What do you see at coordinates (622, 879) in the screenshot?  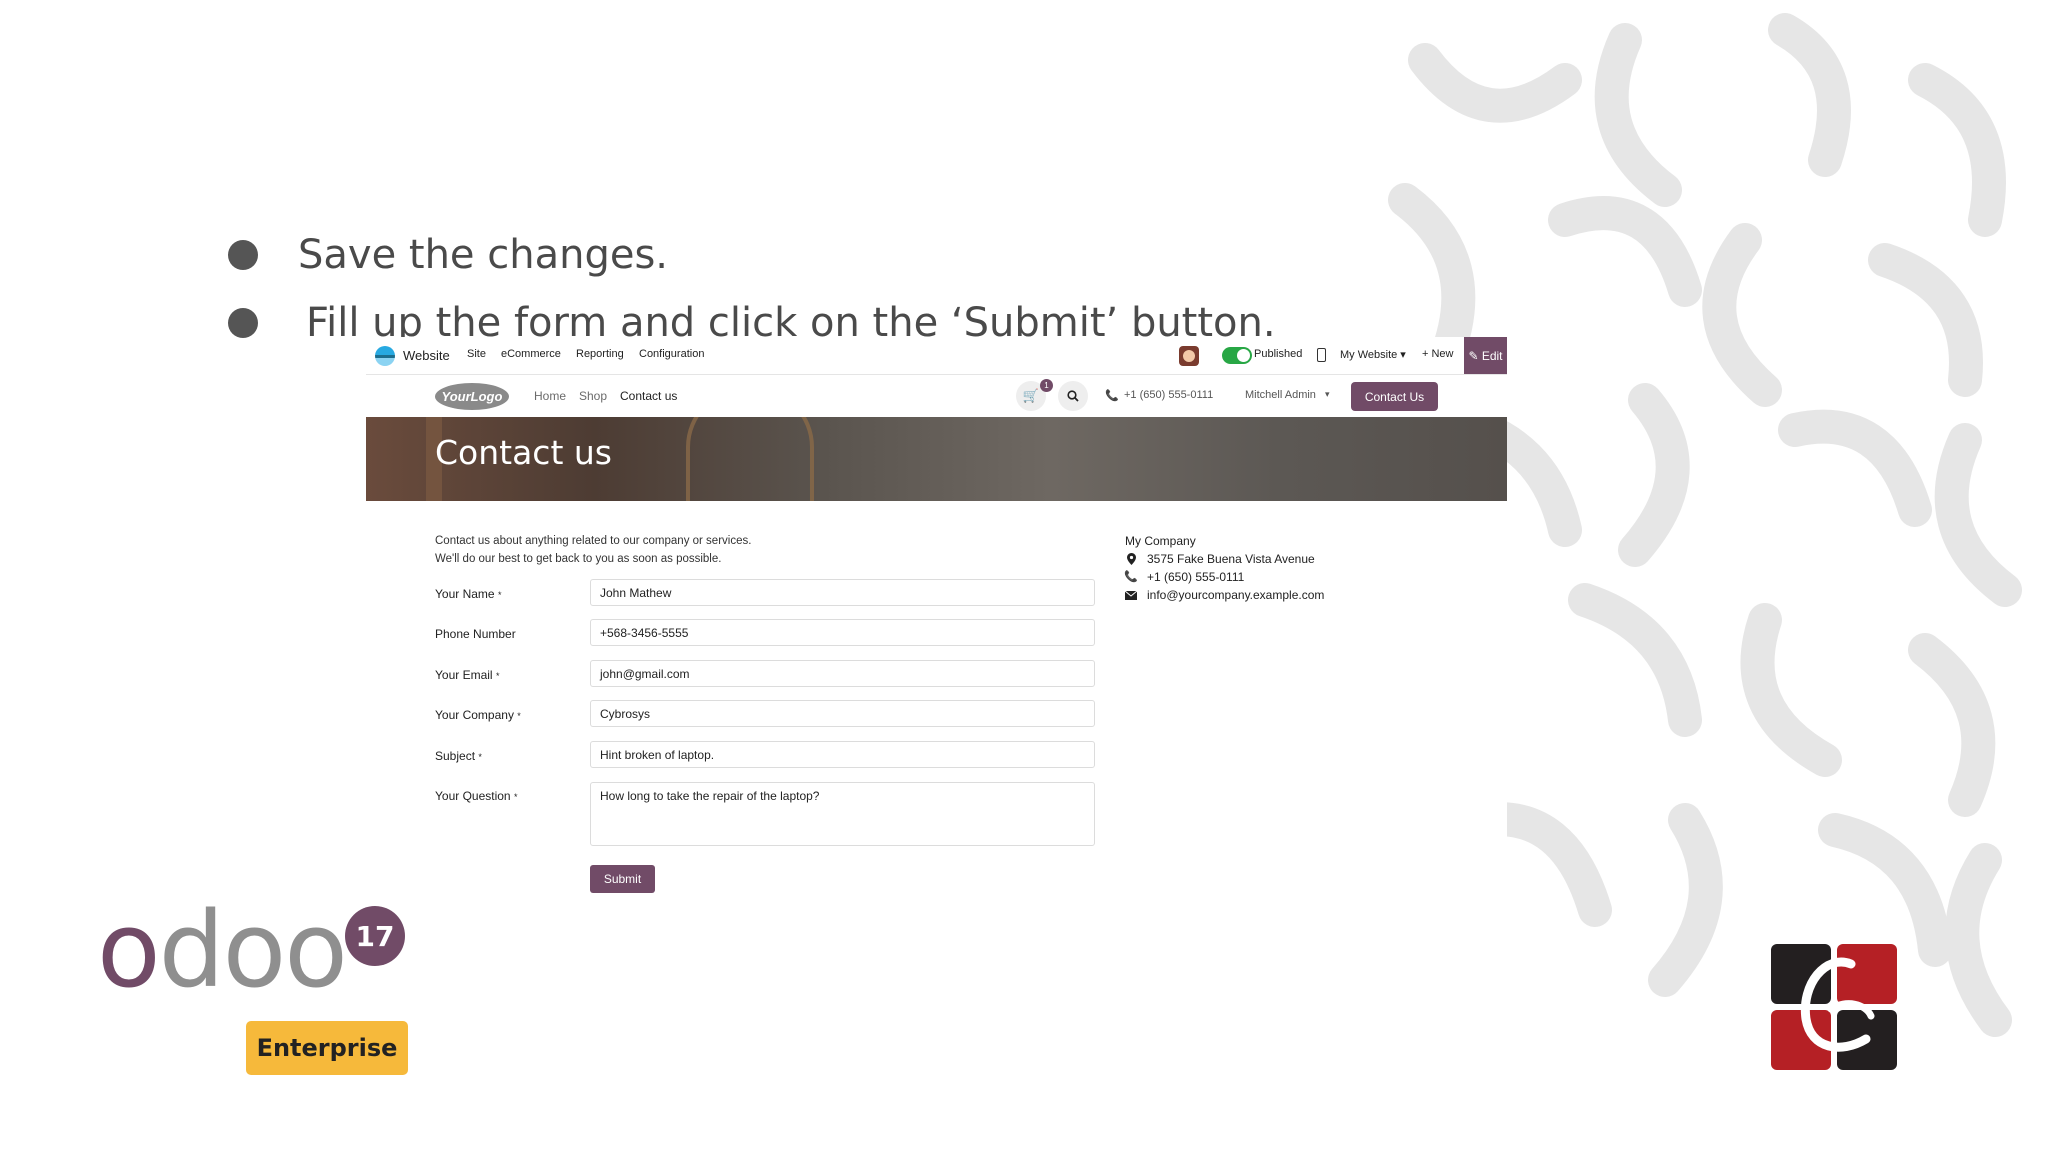 I see `submit-button: Submit` at bounding box center [622, 879].